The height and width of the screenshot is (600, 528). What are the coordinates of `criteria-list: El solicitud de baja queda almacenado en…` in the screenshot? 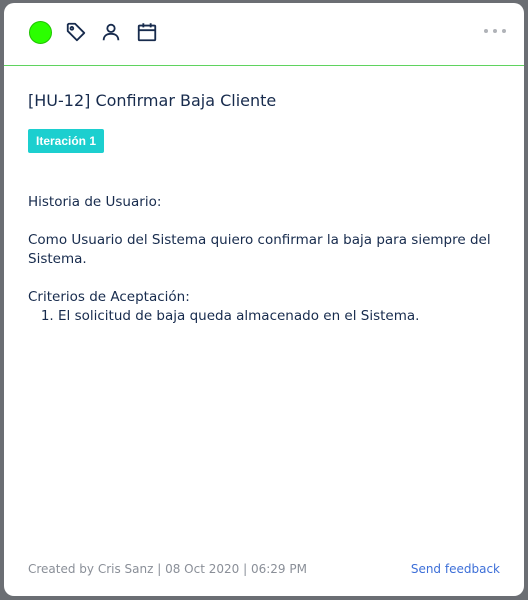 It's located at (276, 316).